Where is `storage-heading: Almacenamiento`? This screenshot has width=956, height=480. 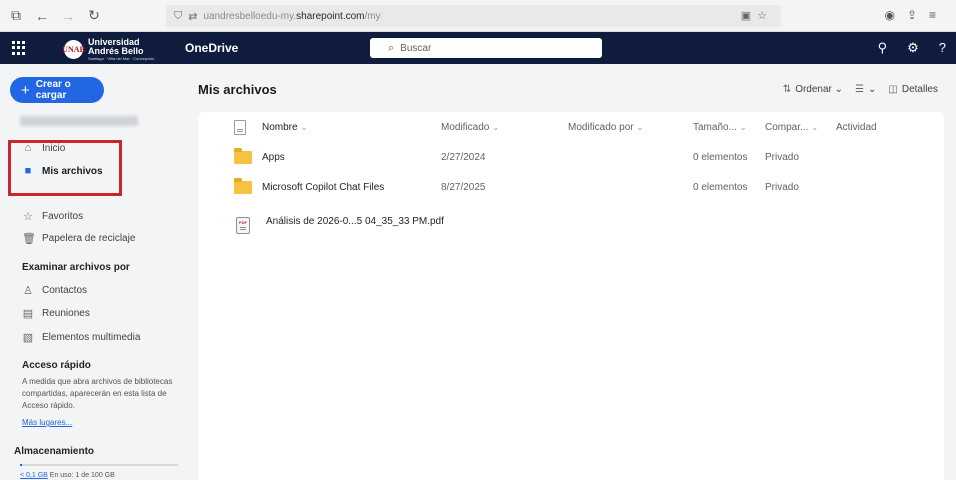 storage-heading: Almacenamiento is located at coordinates (54, 451).